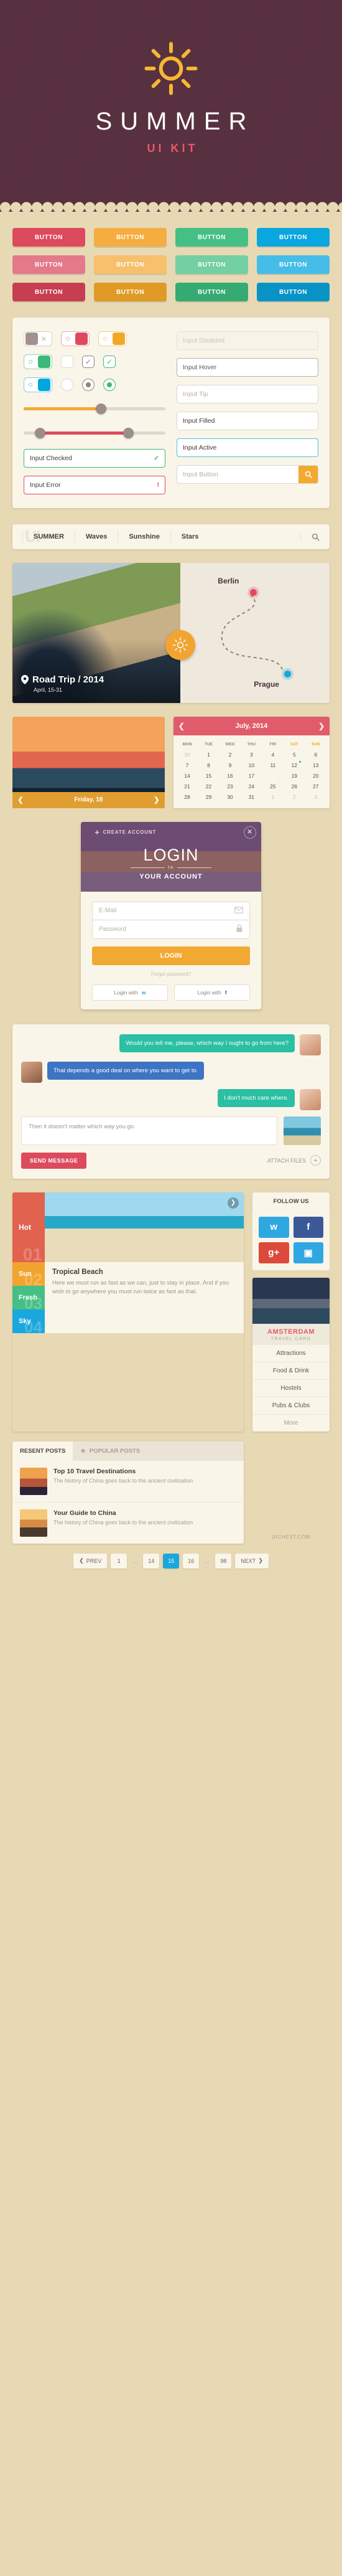 The image size is (342, 2576). I want to click on button-green-light: BUTTON, so click(211, 264).